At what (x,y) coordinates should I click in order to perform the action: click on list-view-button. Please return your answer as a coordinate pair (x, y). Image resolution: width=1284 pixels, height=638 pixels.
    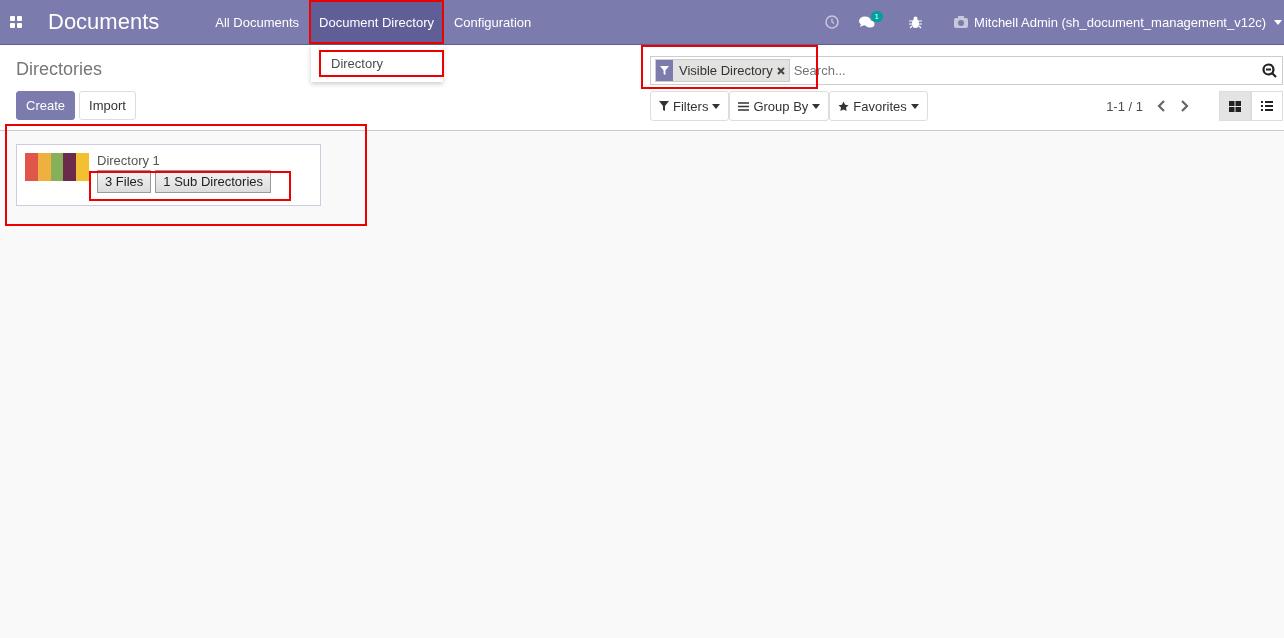
    Looking at the image, I should click on (1267, 106).